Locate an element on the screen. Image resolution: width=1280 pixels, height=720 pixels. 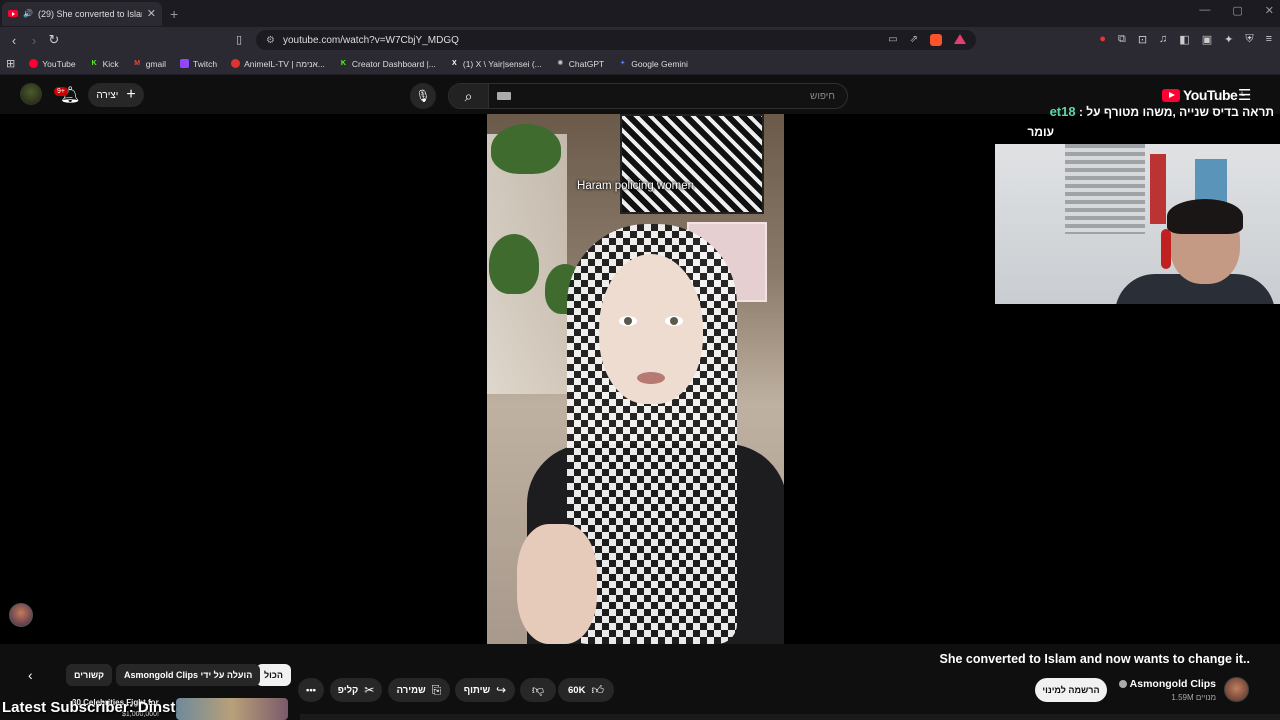
share-button: שיתוף ↪ is located at coordinates (485, 690).